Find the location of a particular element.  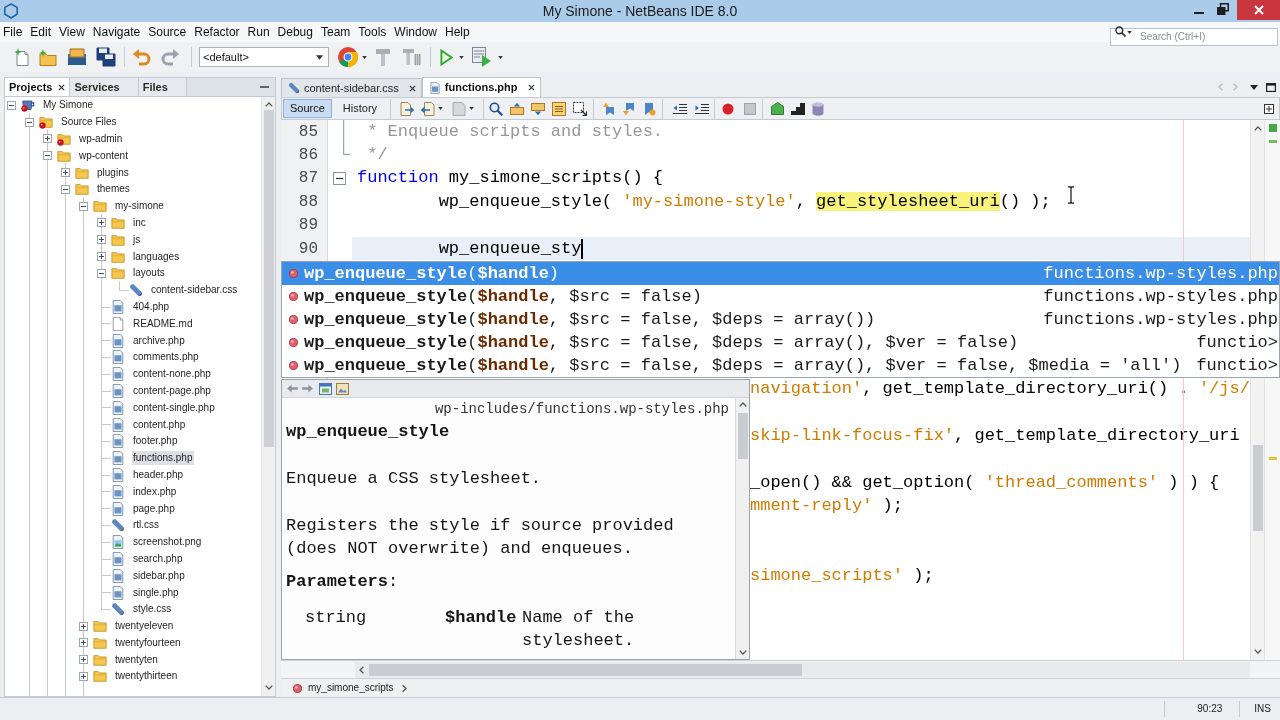

menu-item: Source is located at coordinates (167, 32).